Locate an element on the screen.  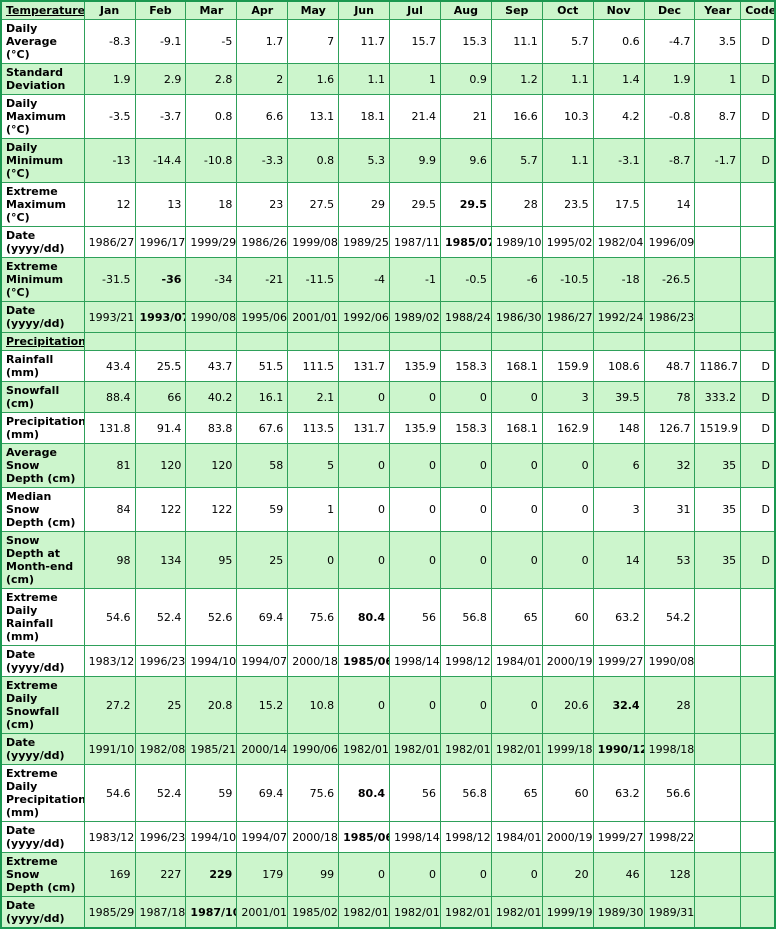
data-cell: 18 is located at coordinates (211, 204).